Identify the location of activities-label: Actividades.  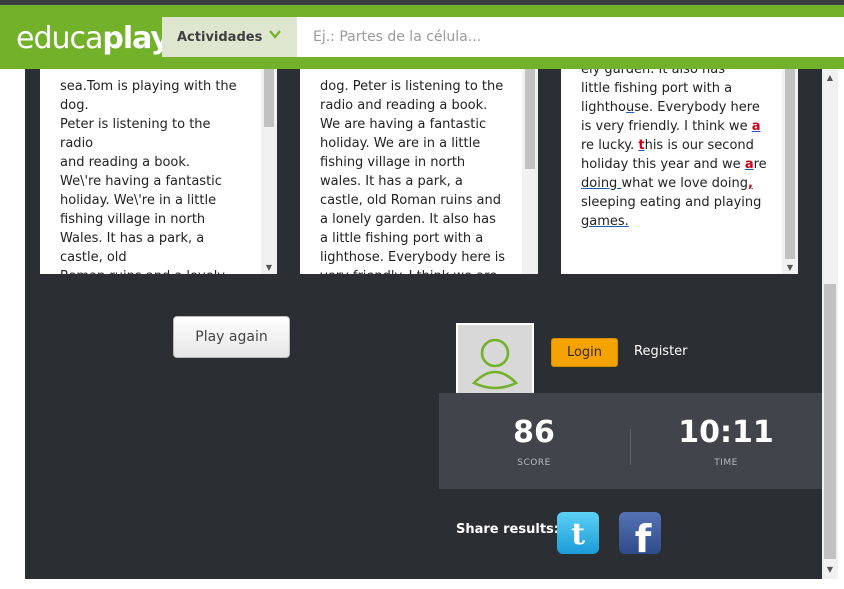
(220, 37).